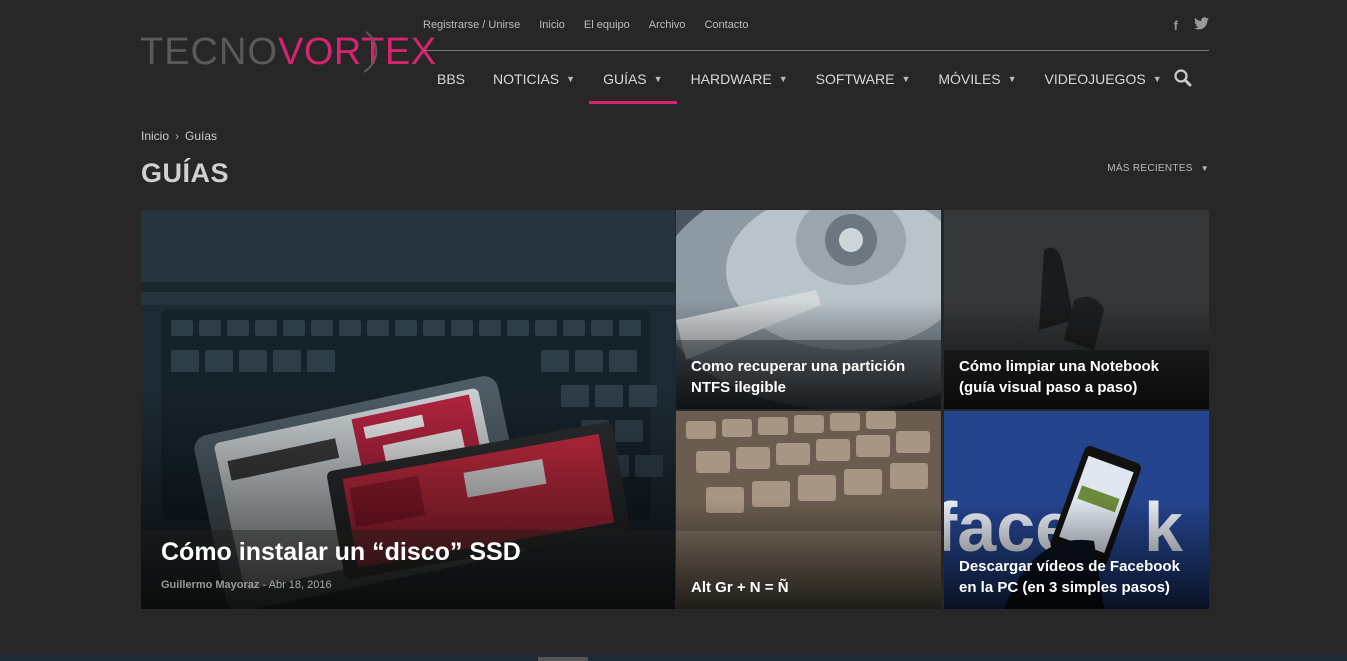 This screenshot has width=1347, height=661. I want to click on search-icon, so click(1183, 78).